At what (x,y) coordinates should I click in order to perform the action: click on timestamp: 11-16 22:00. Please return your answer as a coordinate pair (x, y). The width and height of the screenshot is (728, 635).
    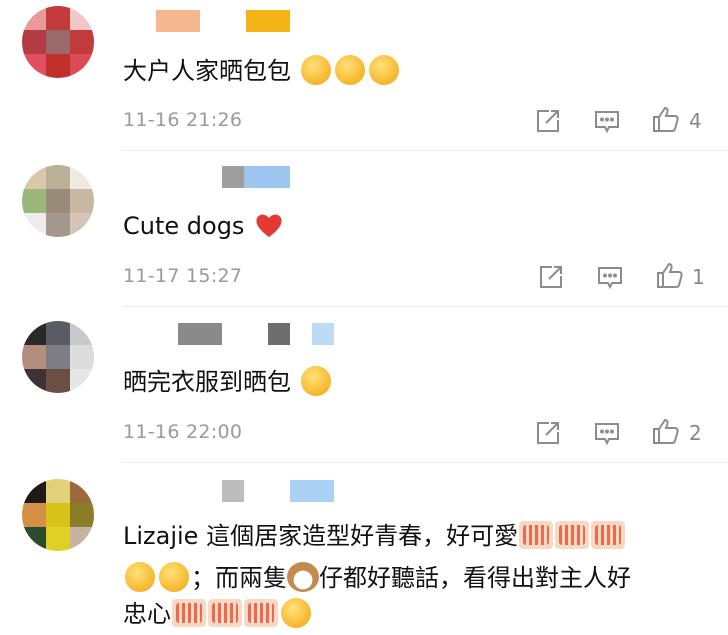
    Looking at the image, I should click on (183, 432).